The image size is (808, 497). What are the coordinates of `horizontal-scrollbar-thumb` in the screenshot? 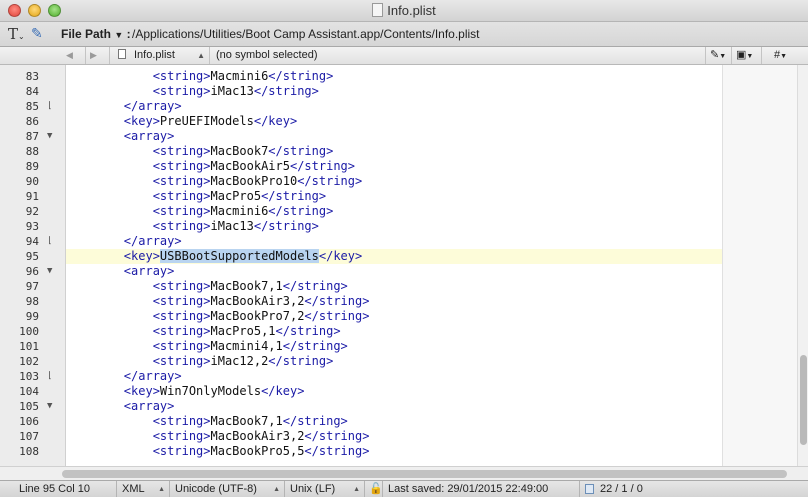 It's located at (424, 474).